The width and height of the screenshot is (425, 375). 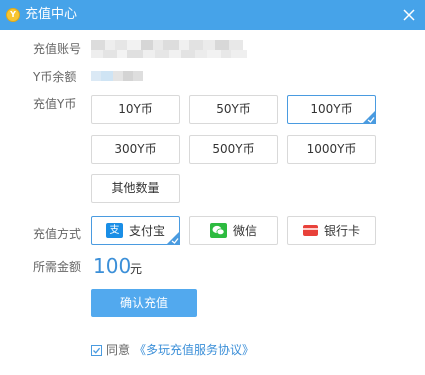 I want to click on yy-logo-icon: Y, so click(x=13, y=15).